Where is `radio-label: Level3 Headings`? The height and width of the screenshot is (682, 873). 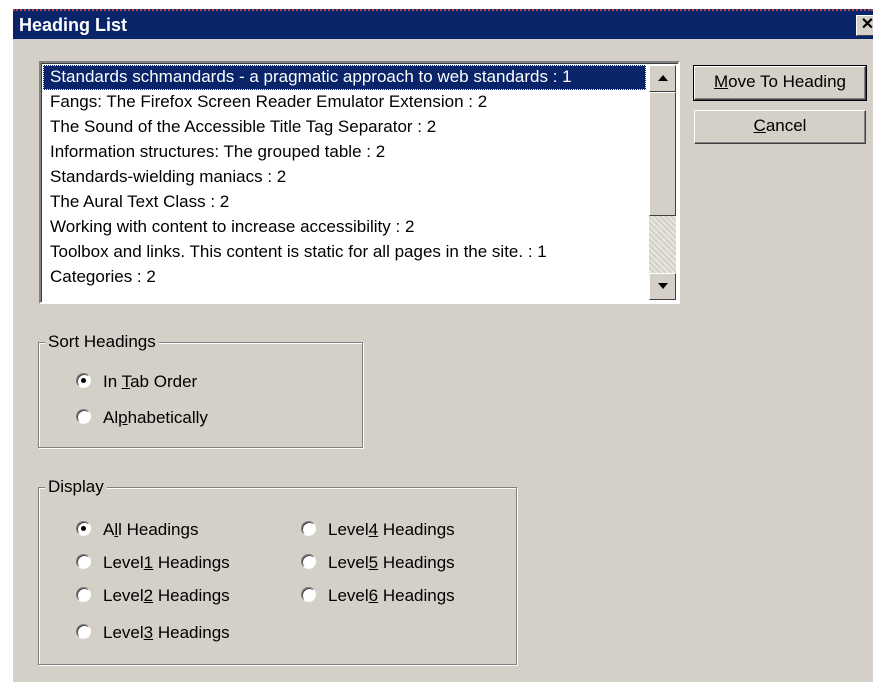 radio-label: Level3 Headings is located at coordinates (166, 632).